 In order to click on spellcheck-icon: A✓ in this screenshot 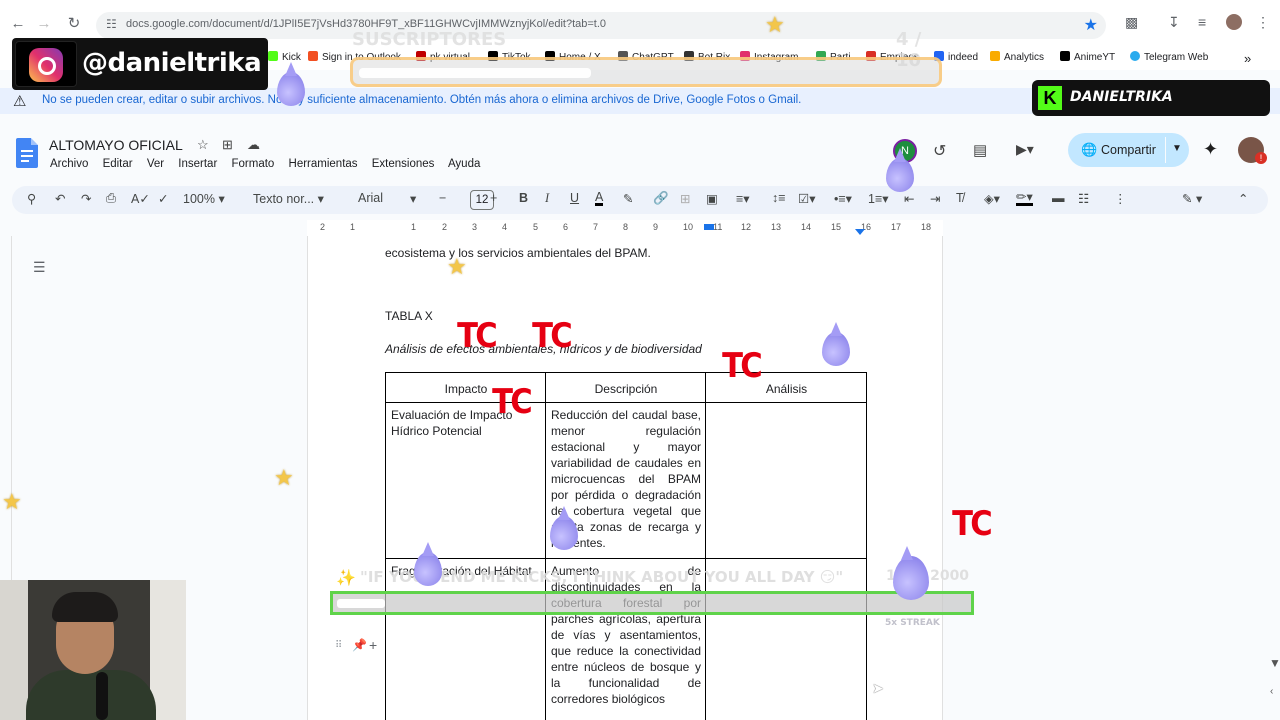, I will do `click(140, 198)`.